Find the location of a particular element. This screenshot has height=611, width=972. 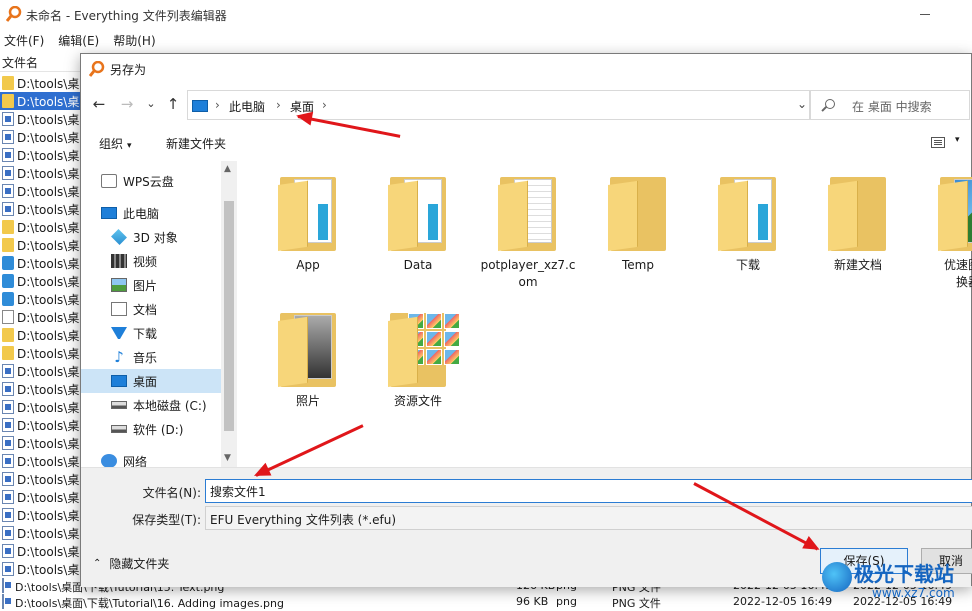

hide-folders-toggle: ⌃ 隐藏文件夹 is located at coordinates (131, 563).